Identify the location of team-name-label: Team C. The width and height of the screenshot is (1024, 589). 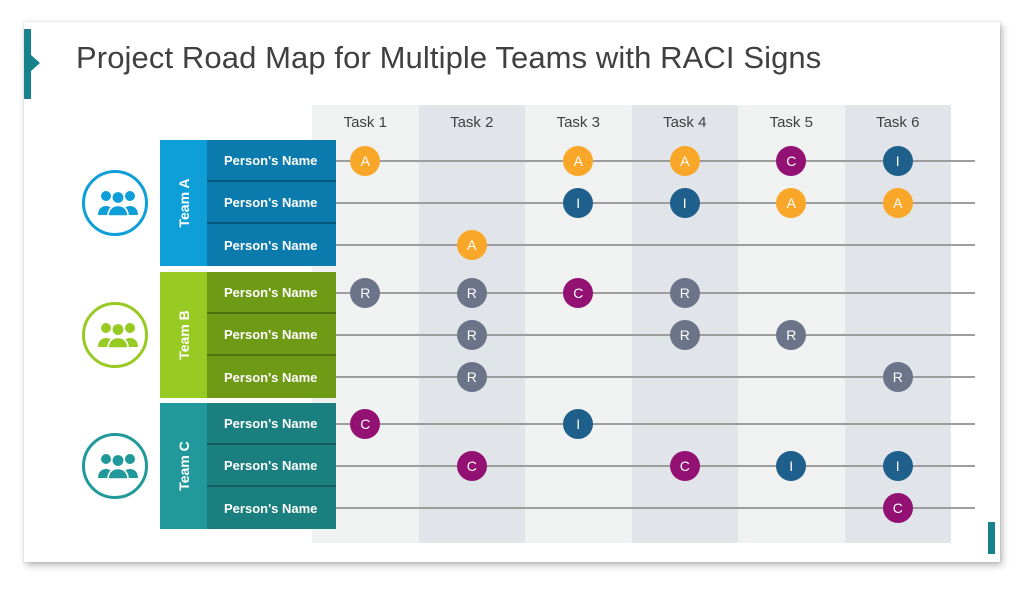
(183, 466).